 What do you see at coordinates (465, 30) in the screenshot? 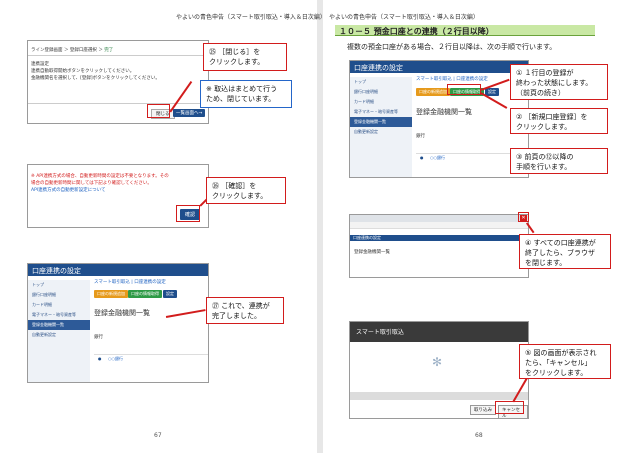
I see `section-heading: １０－５ 預金口座との連携（２行目以降）` at bounding box center [465, 30].